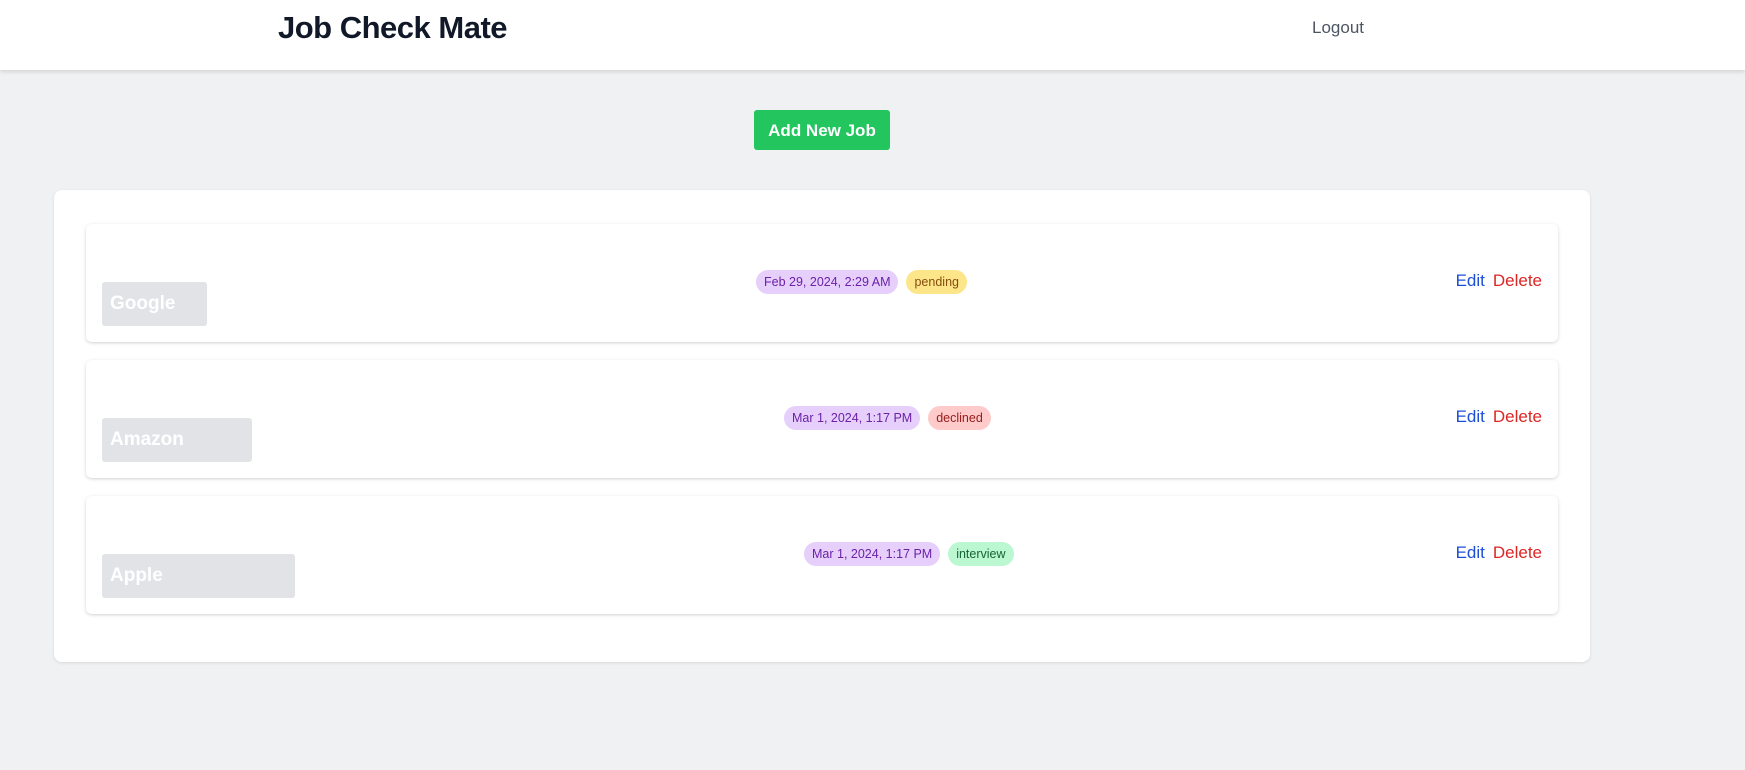 The height and width of the screenshot is (770, 1745). What do you see at coordinates (393, 27) in the screenshot?
I see `app-title: Job Check Mate` at bounding box center [393, 27].